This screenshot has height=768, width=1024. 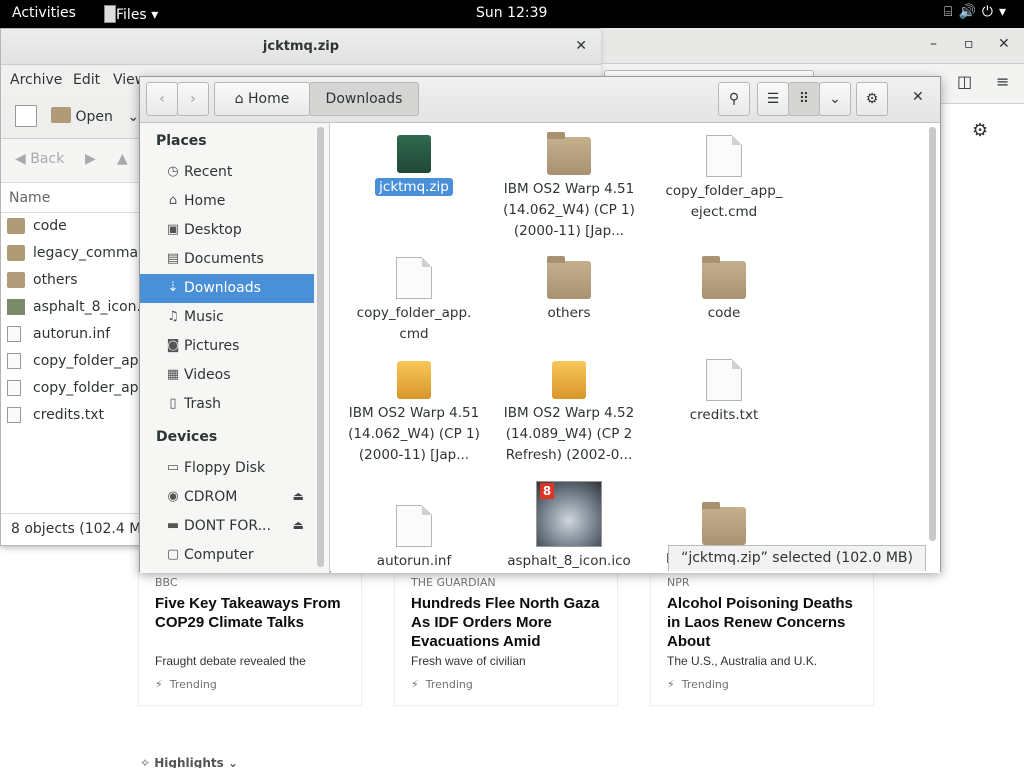 What do you see at coordinates (724, 313) in the screenshot?
I see `file-item-label: code` at bounding box center [724, 313].